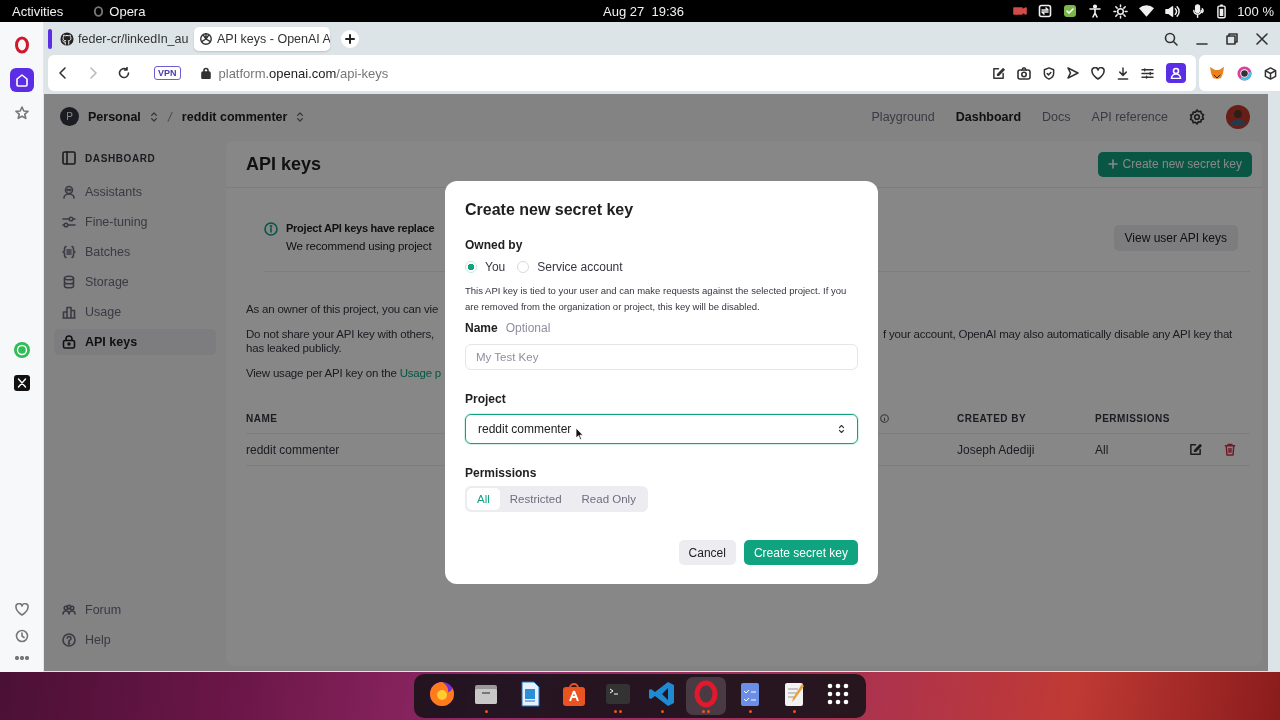 This screenshot has height=720, width=1280. Describe the element at coordinates (485, 267) in the screenshot. I see `radio-option: You` at that location.